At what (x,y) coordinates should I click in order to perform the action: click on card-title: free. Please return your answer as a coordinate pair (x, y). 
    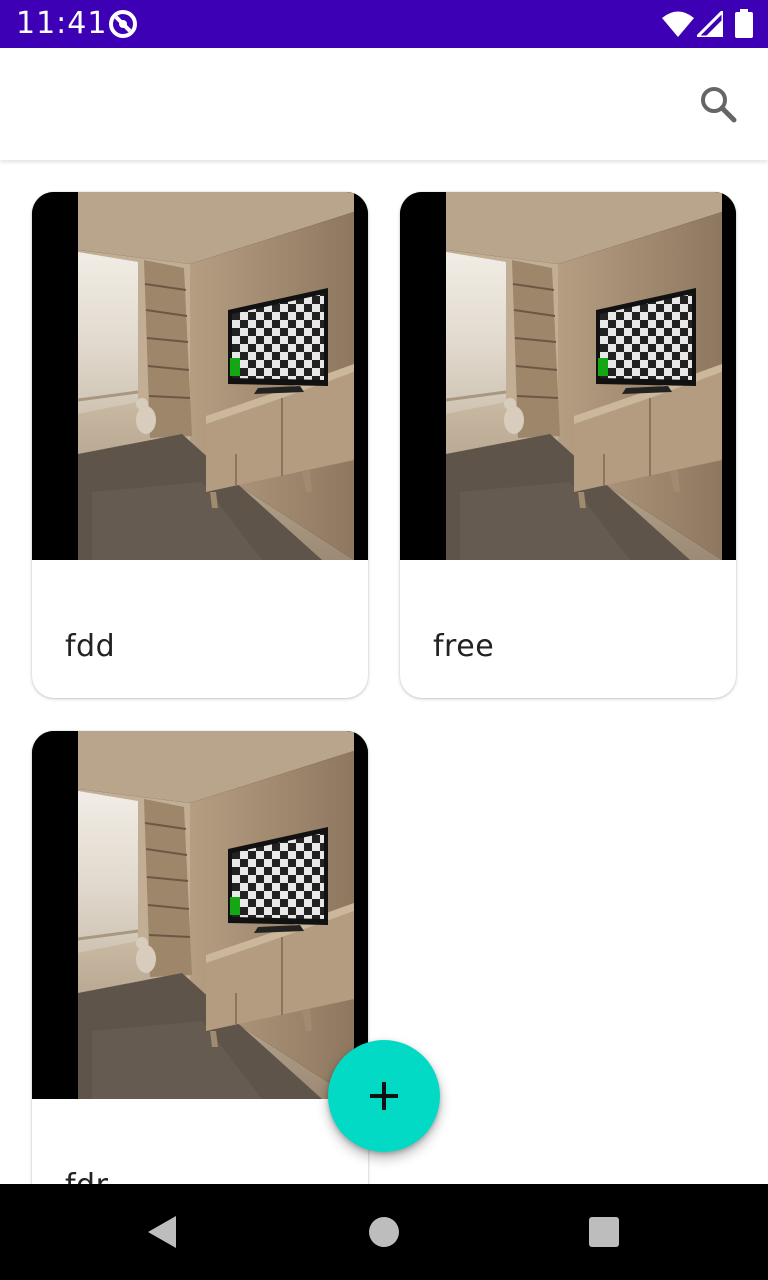
    Looking at the image, I should click on (464, 646).